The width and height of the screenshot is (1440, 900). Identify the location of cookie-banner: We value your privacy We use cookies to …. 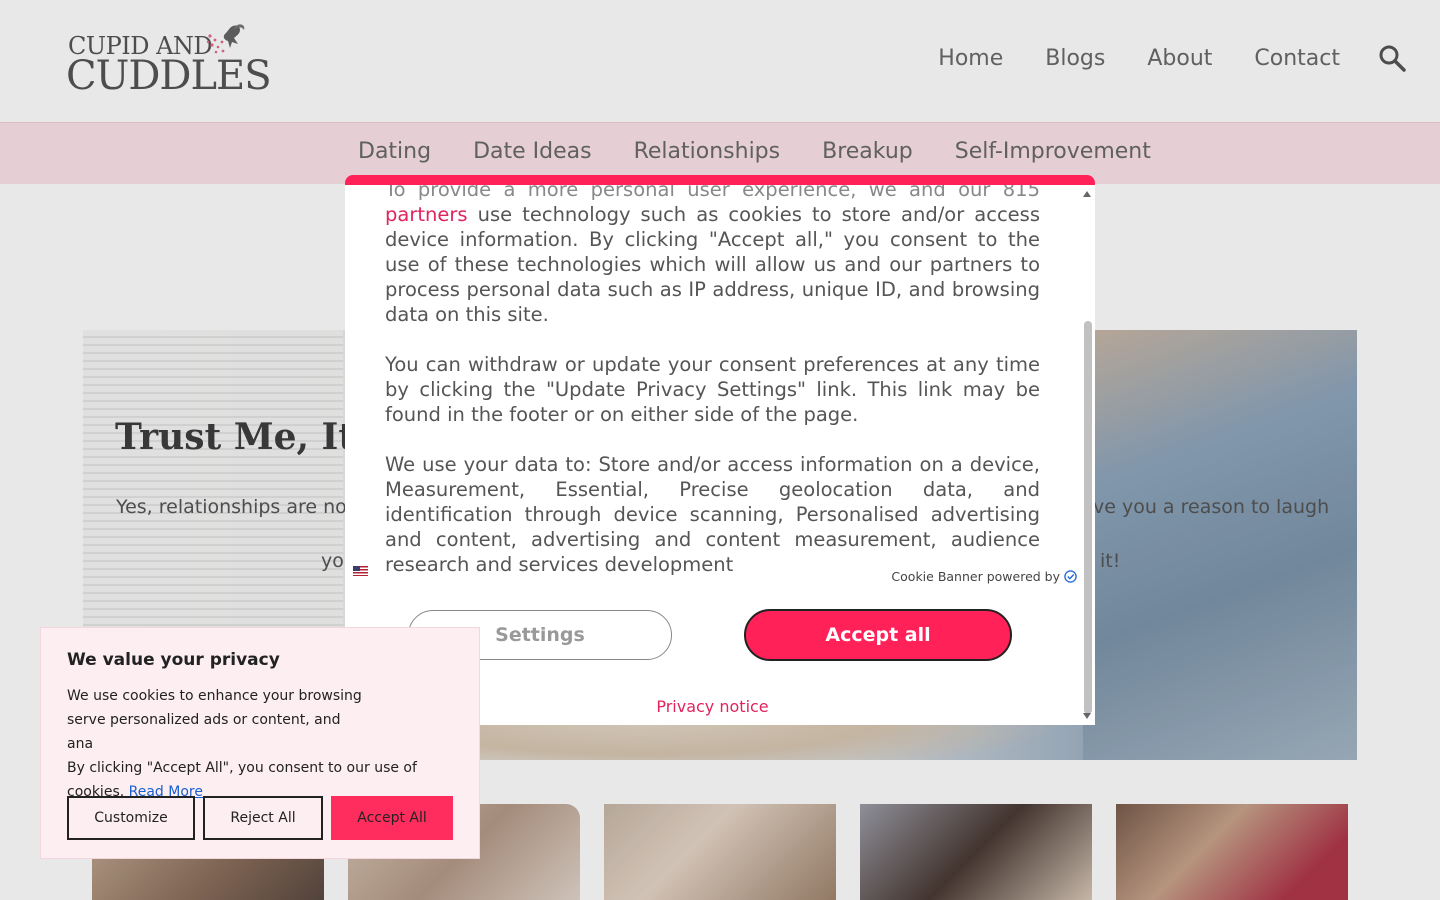
(260, 743).